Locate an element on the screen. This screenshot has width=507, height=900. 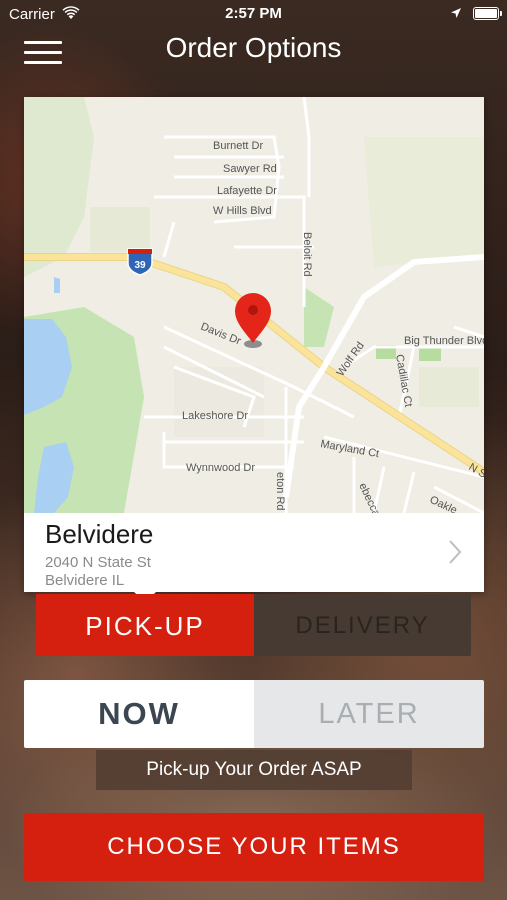
later-button: LATER is located at coordinates (369, 714).